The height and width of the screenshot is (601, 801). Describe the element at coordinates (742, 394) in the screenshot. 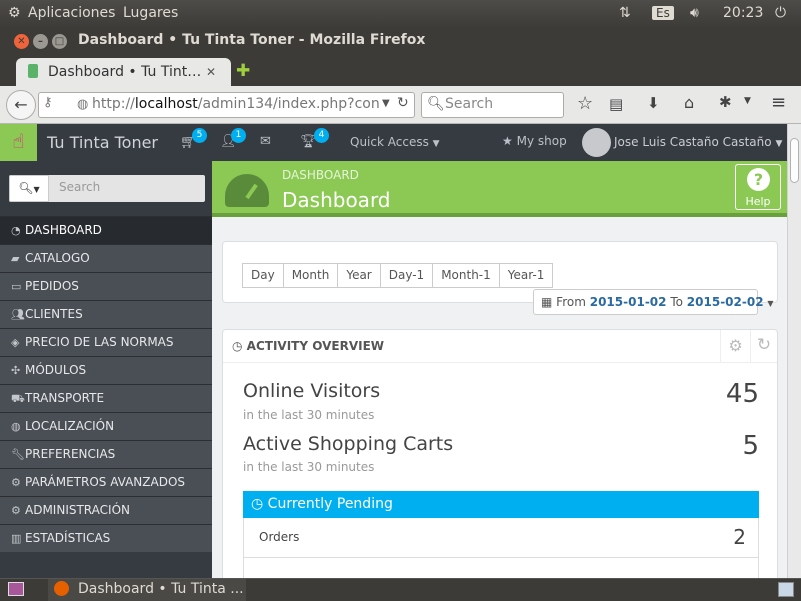

I see `online-visitors-value: 45` at that location.